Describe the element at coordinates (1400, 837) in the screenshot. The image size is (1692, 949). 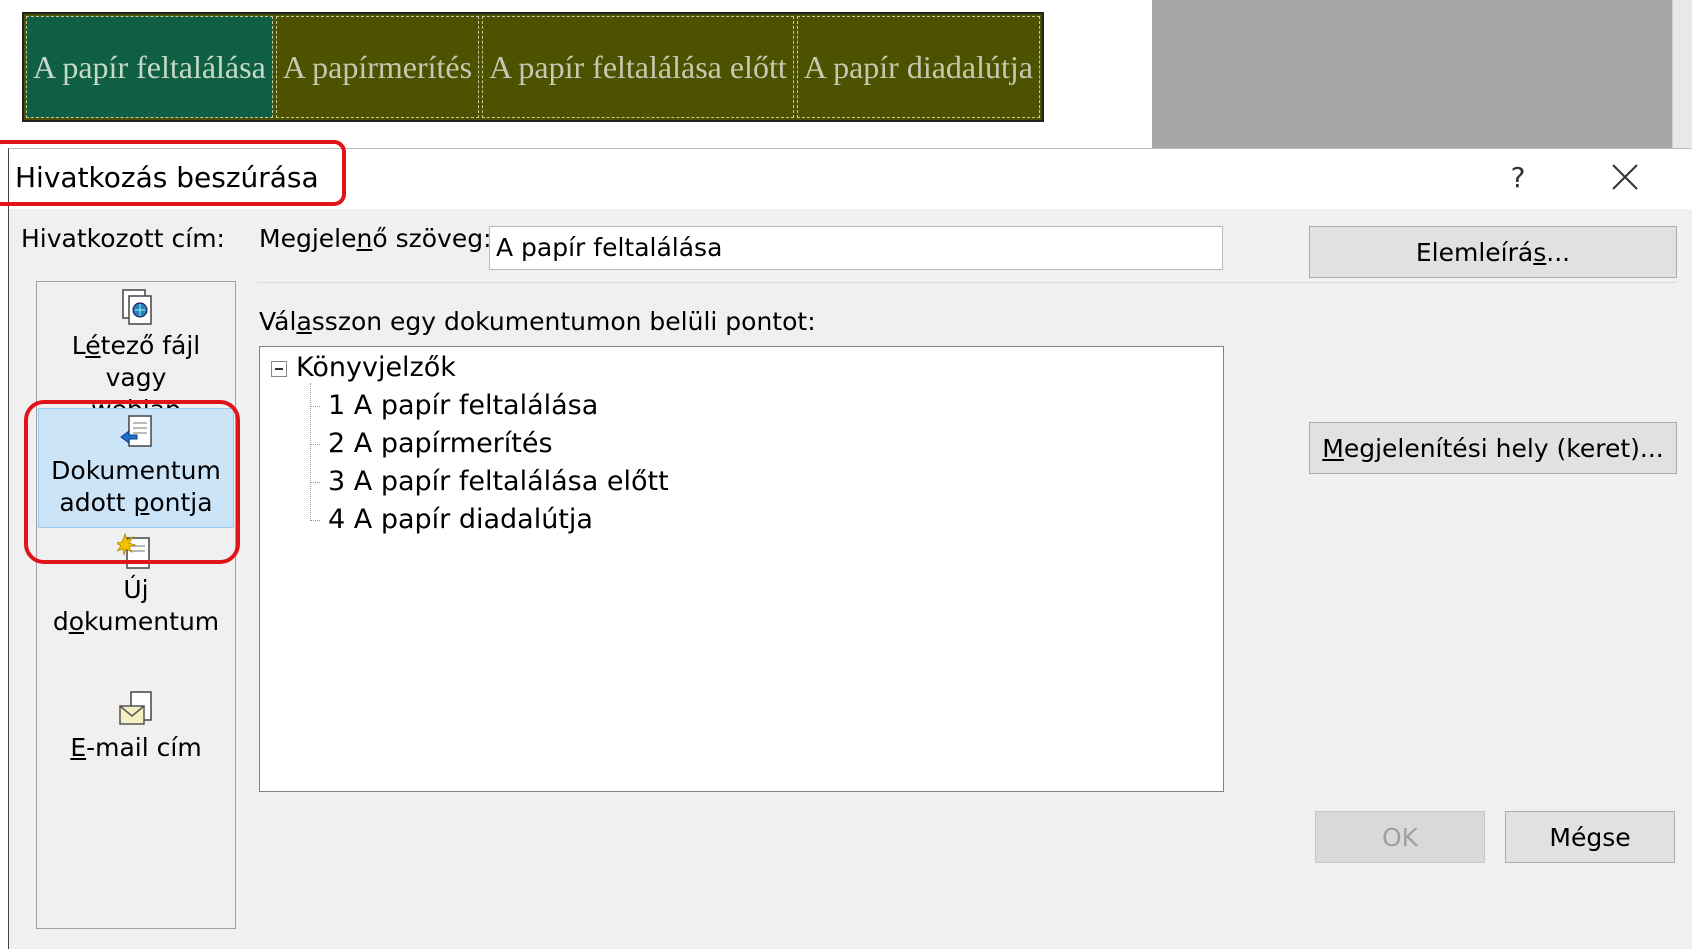
I see `ok-button: OK` at that location.